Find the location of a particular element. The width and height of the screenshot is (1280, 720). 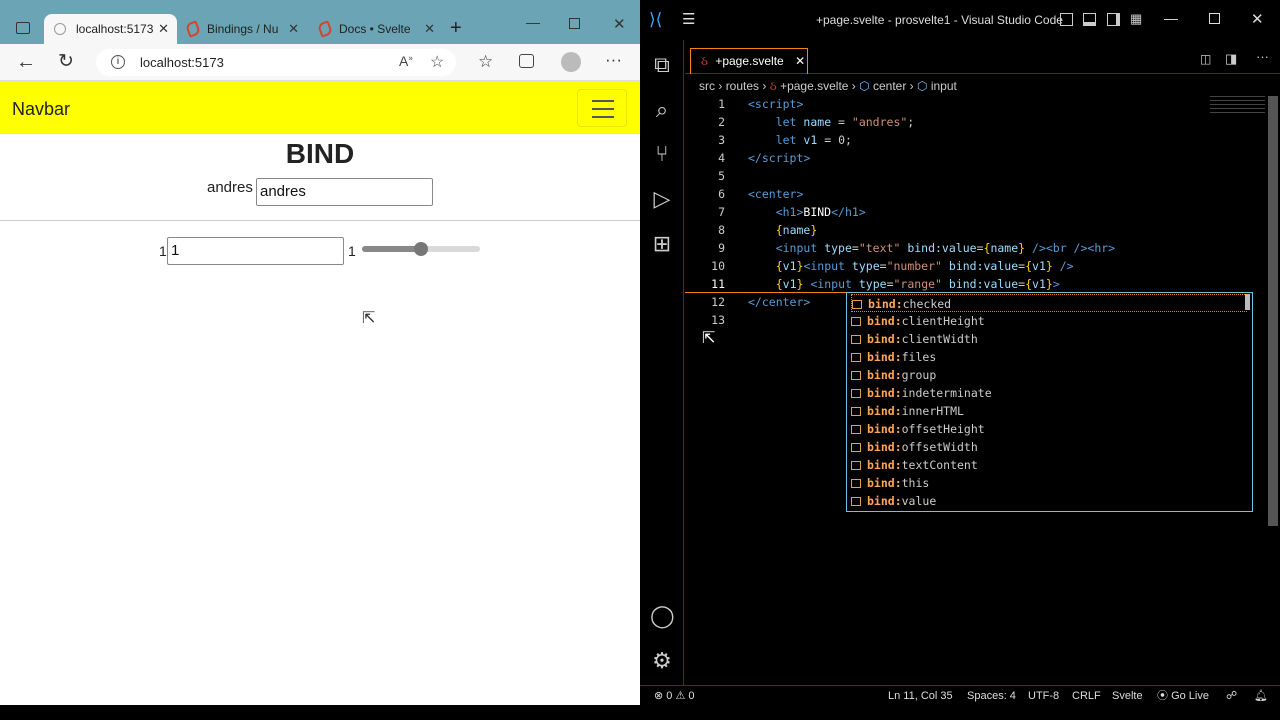

suggestion-item: bind:group is located at coordinates (1049, 375).